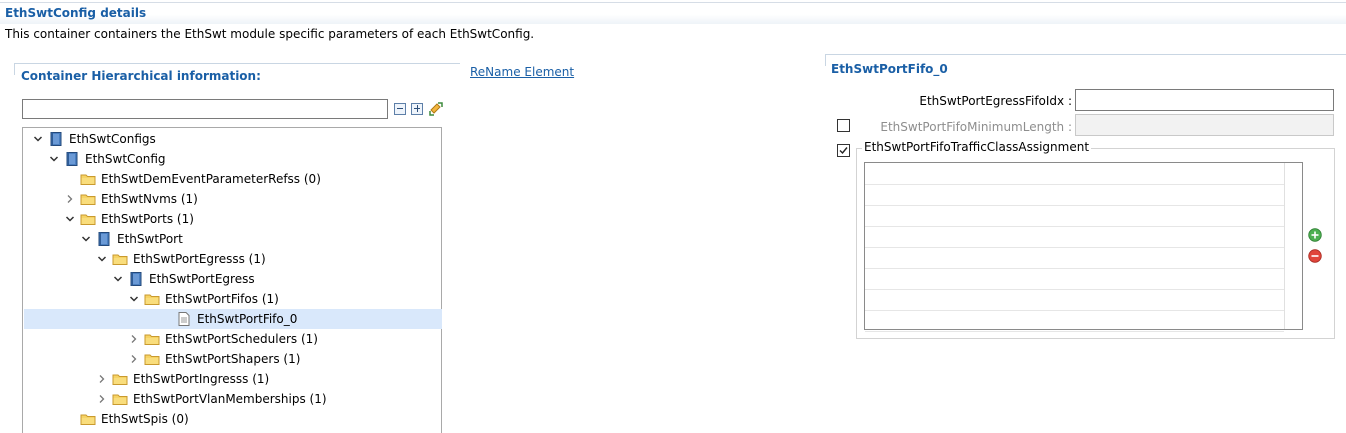 This screenshot has height=433, width=1346. What do you see at coordinates (211, 179) in the screenshot?
I see `tree-row-label: EthSwtDemEventParameterRefss (0)` at bounding box center [211, 179].